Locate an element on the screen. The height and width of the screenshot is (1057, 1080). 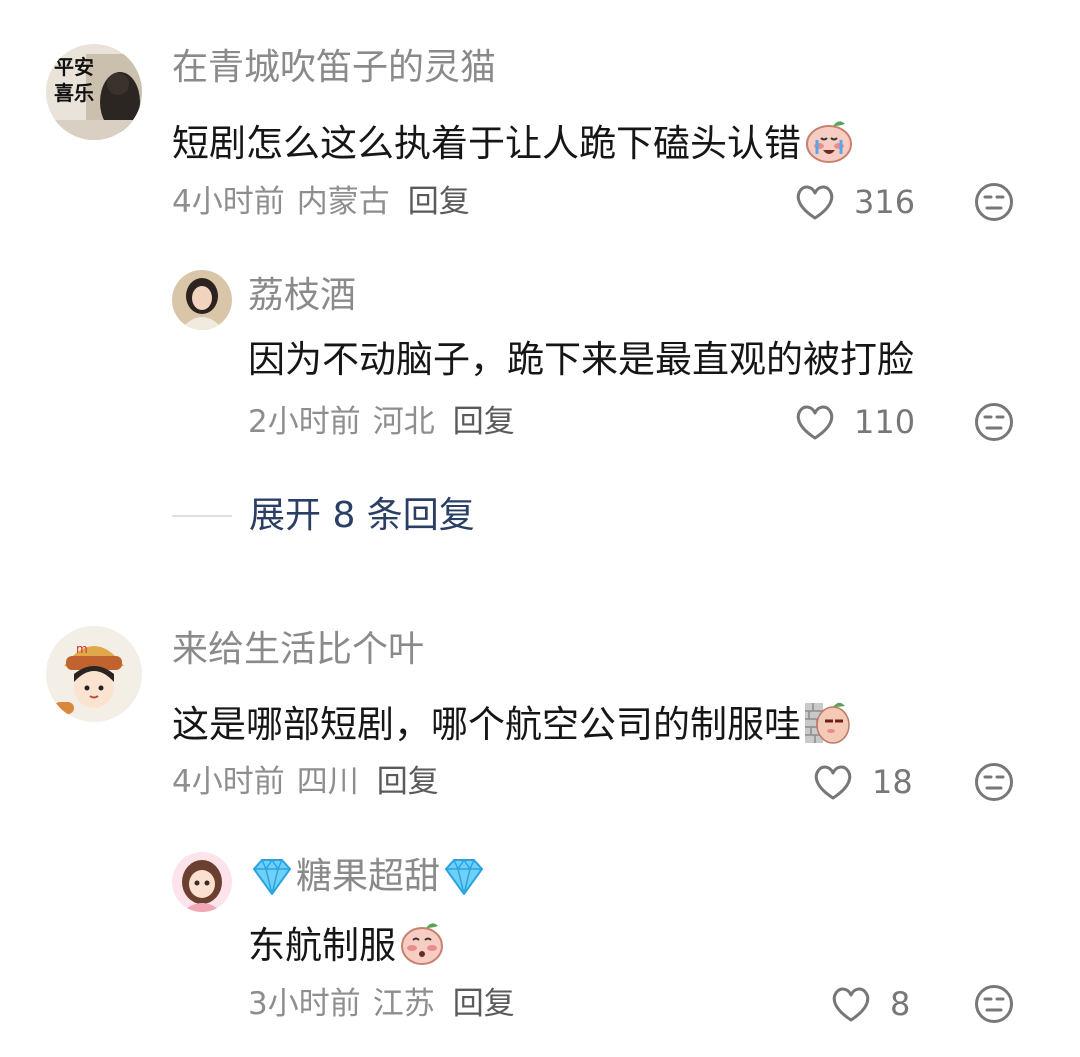
comment-location: 内蒙古 is located at coordinates (343, 202).